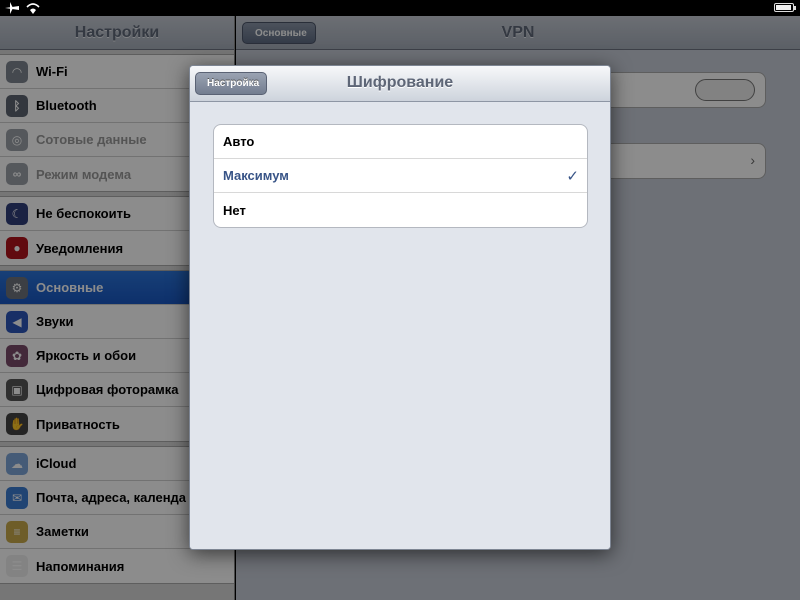 The height and width of the screenshot is (600, 800). I want to click on encryption-options: Авто Максимум ✓ Нет, so click(400, 176).